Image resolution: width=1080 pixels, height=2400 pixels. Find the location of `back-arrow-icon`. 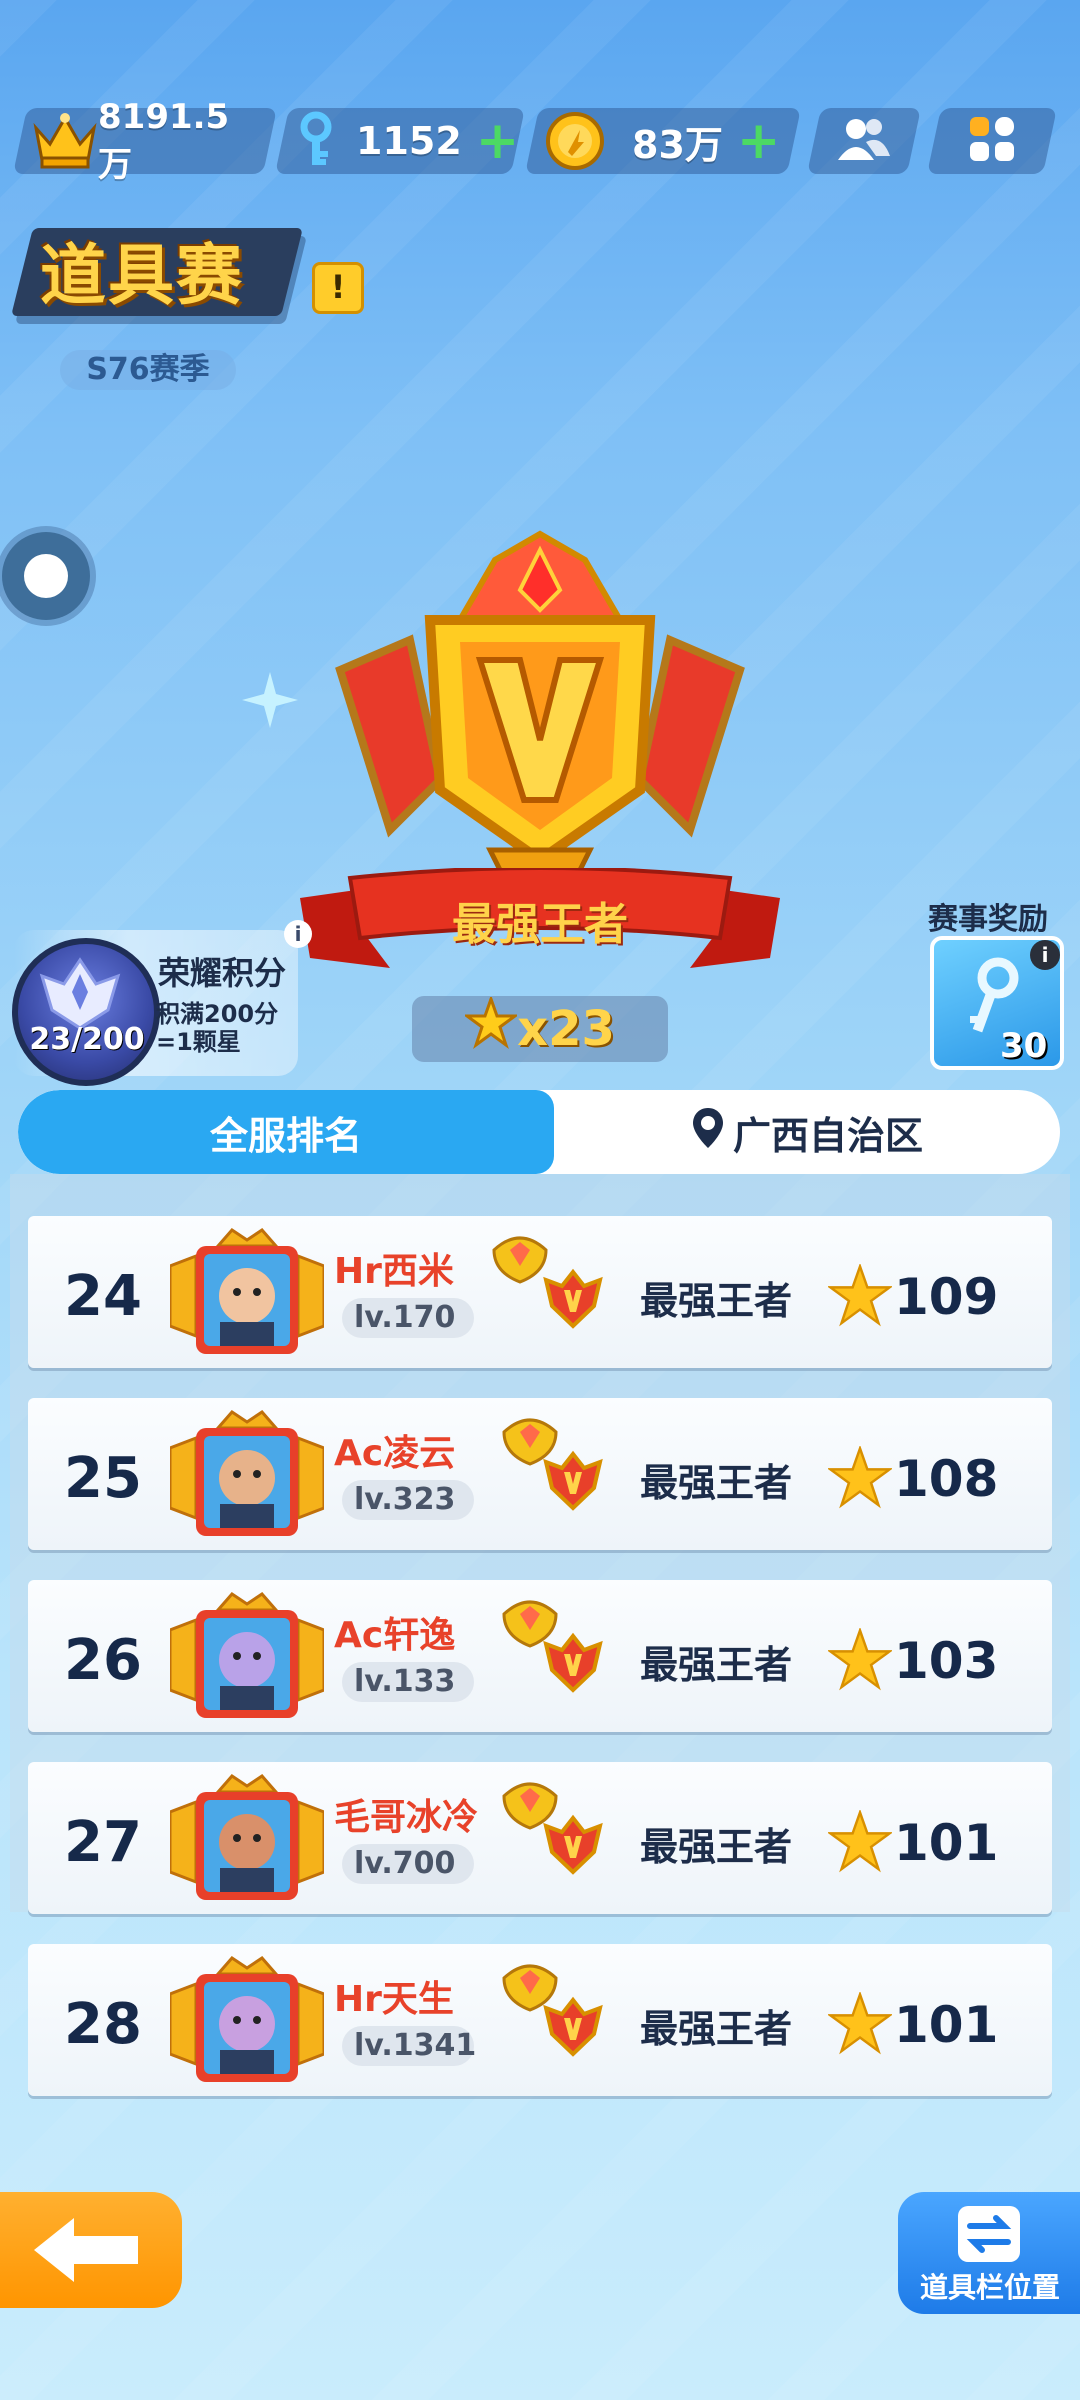

back-arrow-icon is located at coordinates (86, 2250).